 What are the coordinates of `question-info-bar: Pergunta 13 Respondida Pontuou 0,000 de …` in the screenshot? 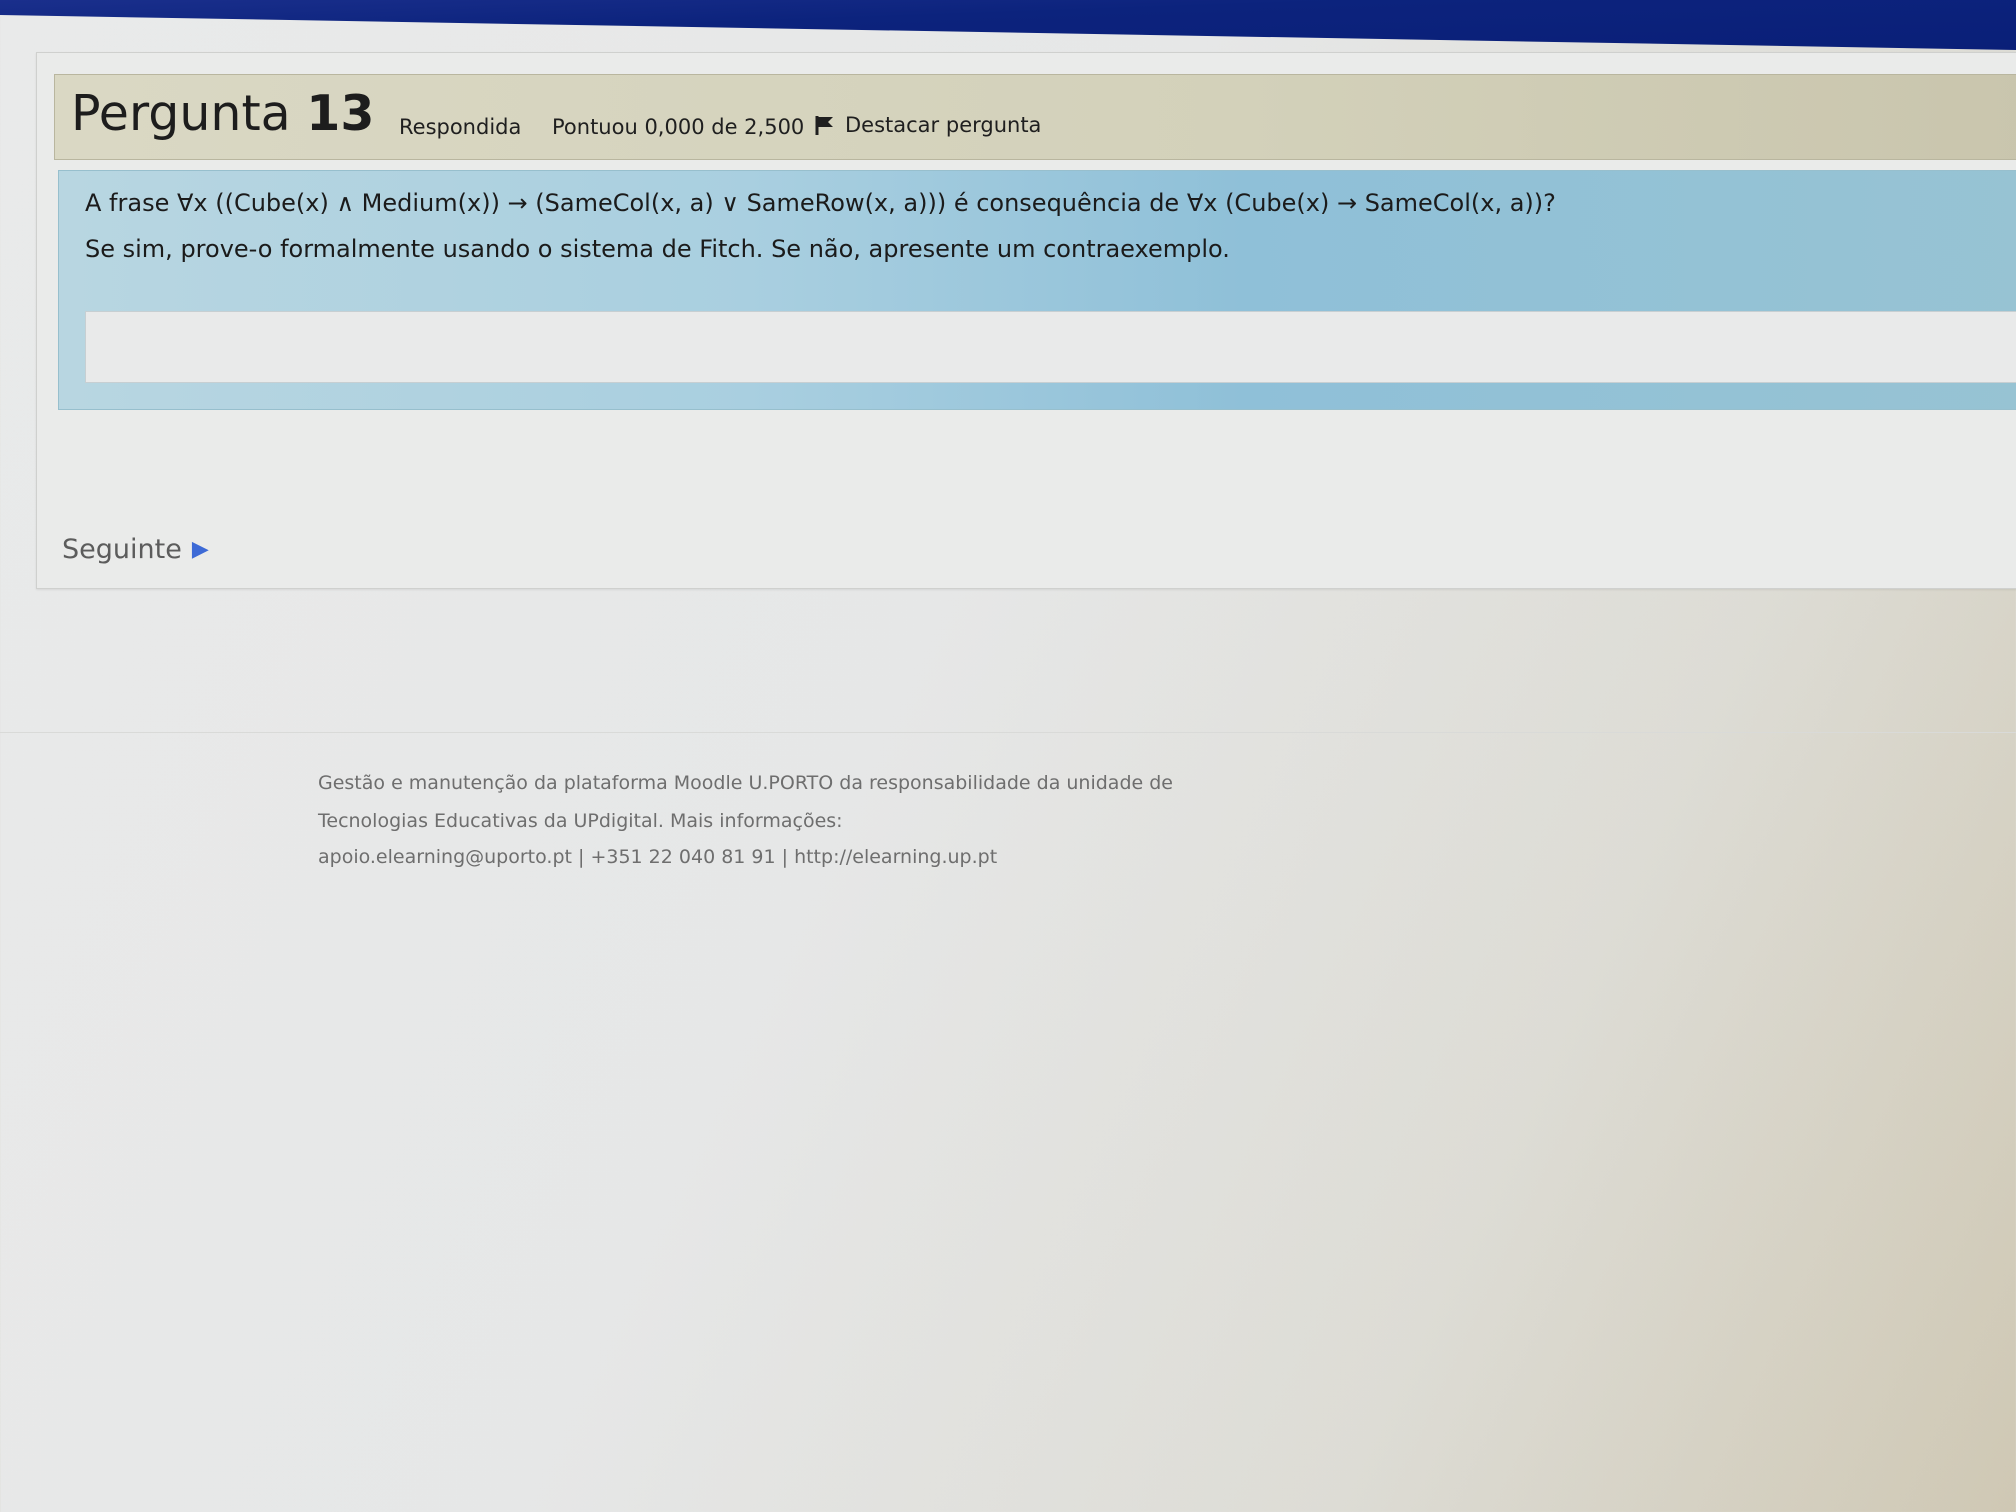 It's located at (1035, 117).